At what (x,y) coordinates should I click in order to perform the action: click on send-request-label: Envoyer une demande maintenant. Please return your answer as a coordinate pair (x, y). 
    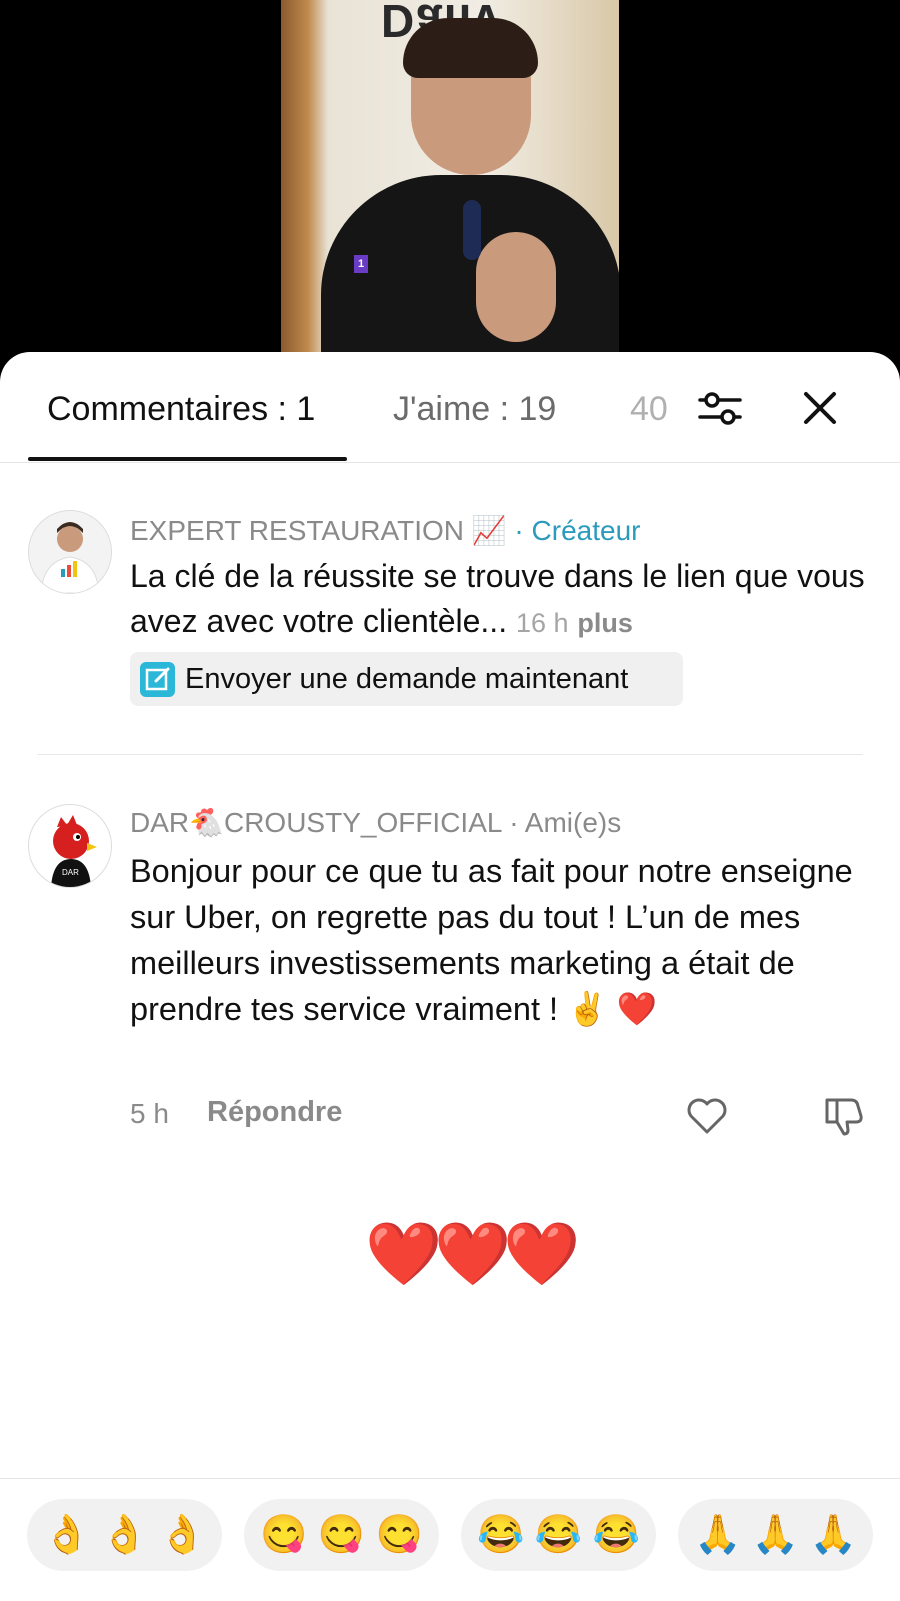
    Looking at the image, I should click on (407, 679).